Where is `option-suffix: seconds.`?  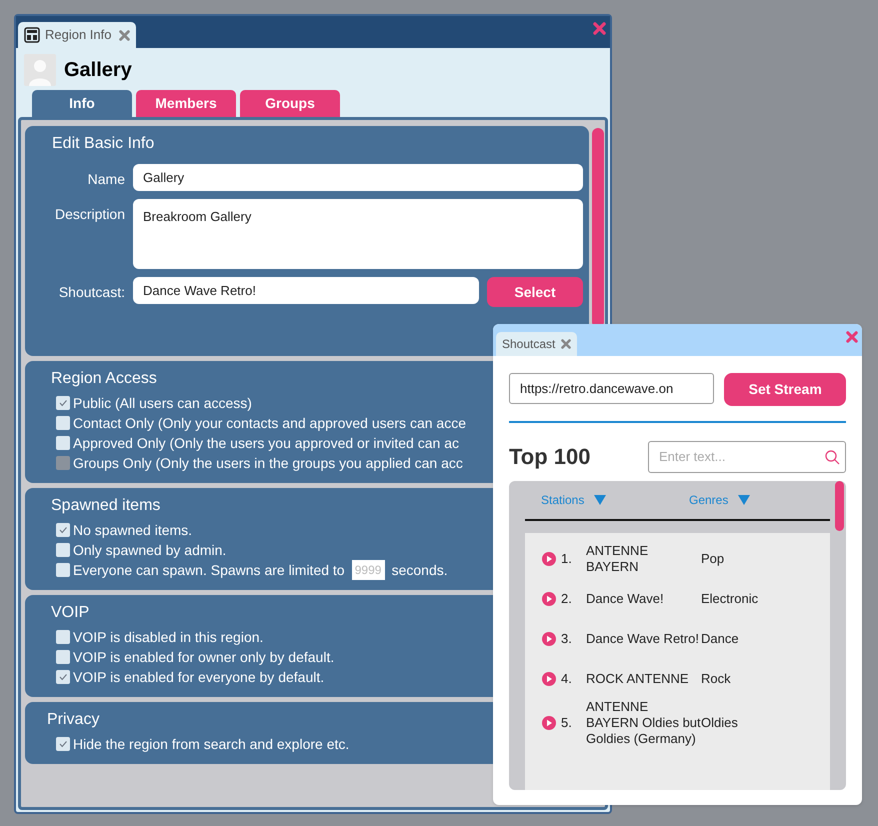
option-suffix: seconds. is located at coordinates (420, 570).